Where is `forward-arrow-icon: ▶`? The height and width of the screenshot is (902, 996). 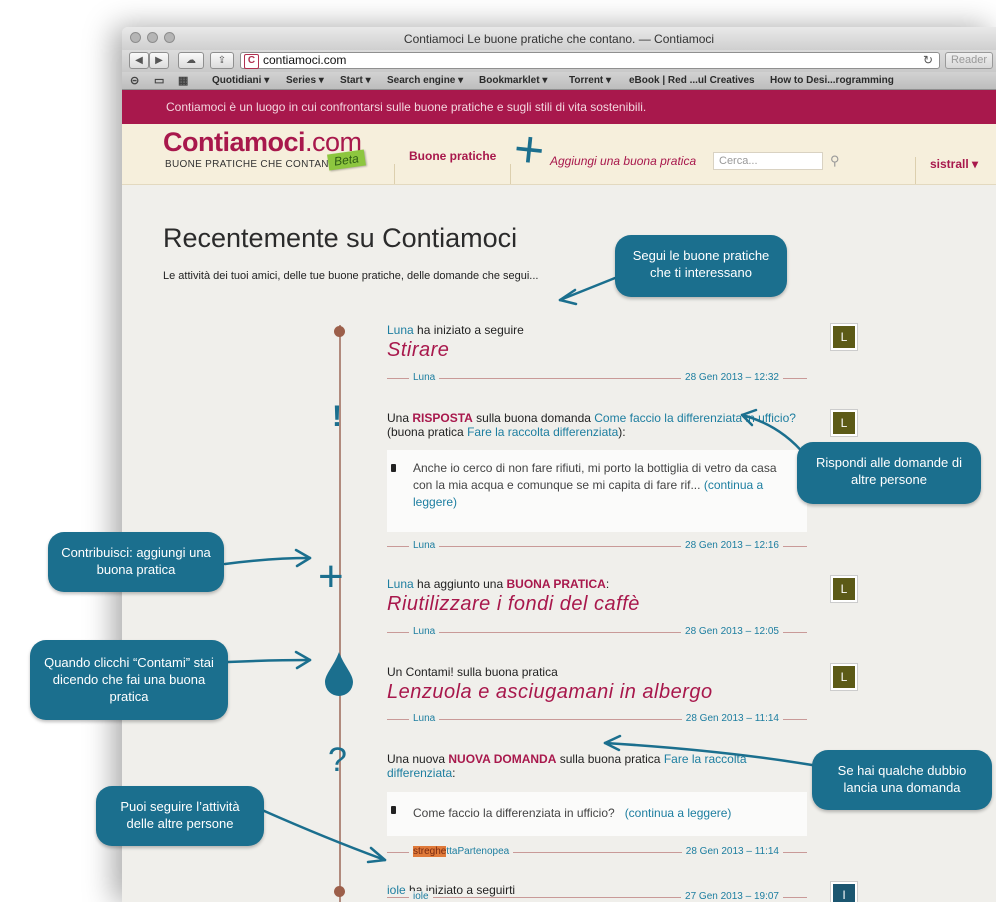
forward-arrow-icon: ▶ is located at coordinates (159, 60).